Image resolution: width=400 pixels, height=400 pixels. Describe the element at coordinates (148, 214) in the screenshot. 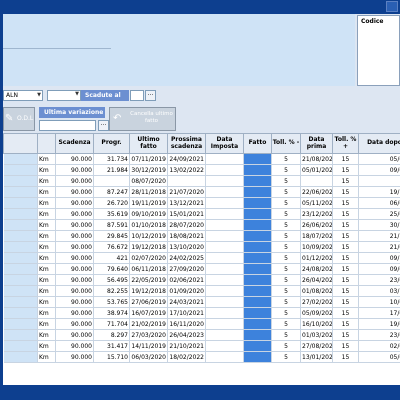

I see `ultimo-fatto-cell: 09/10/2019` at that location.